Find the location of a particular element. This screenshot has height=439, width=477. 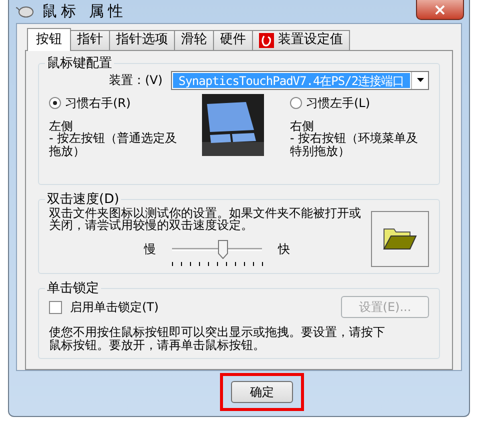

folder-icon is located at coordinates (400, 238).